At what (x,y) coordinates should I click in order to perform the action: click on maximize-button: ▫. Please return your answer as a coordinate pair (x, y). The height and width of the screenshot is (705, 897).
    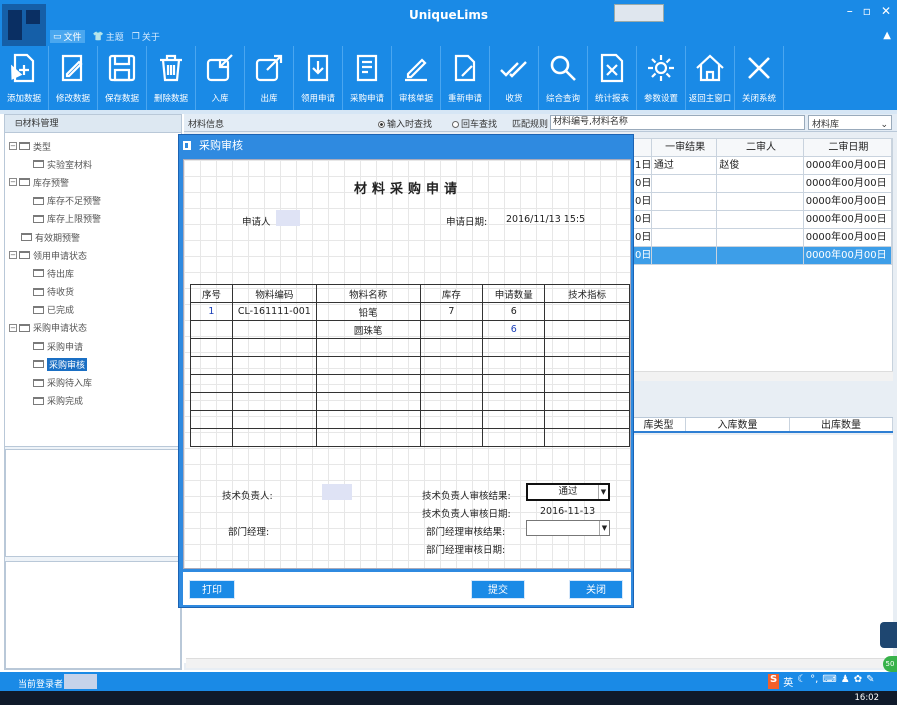
    Looking at the image, I should click on (867, 11).